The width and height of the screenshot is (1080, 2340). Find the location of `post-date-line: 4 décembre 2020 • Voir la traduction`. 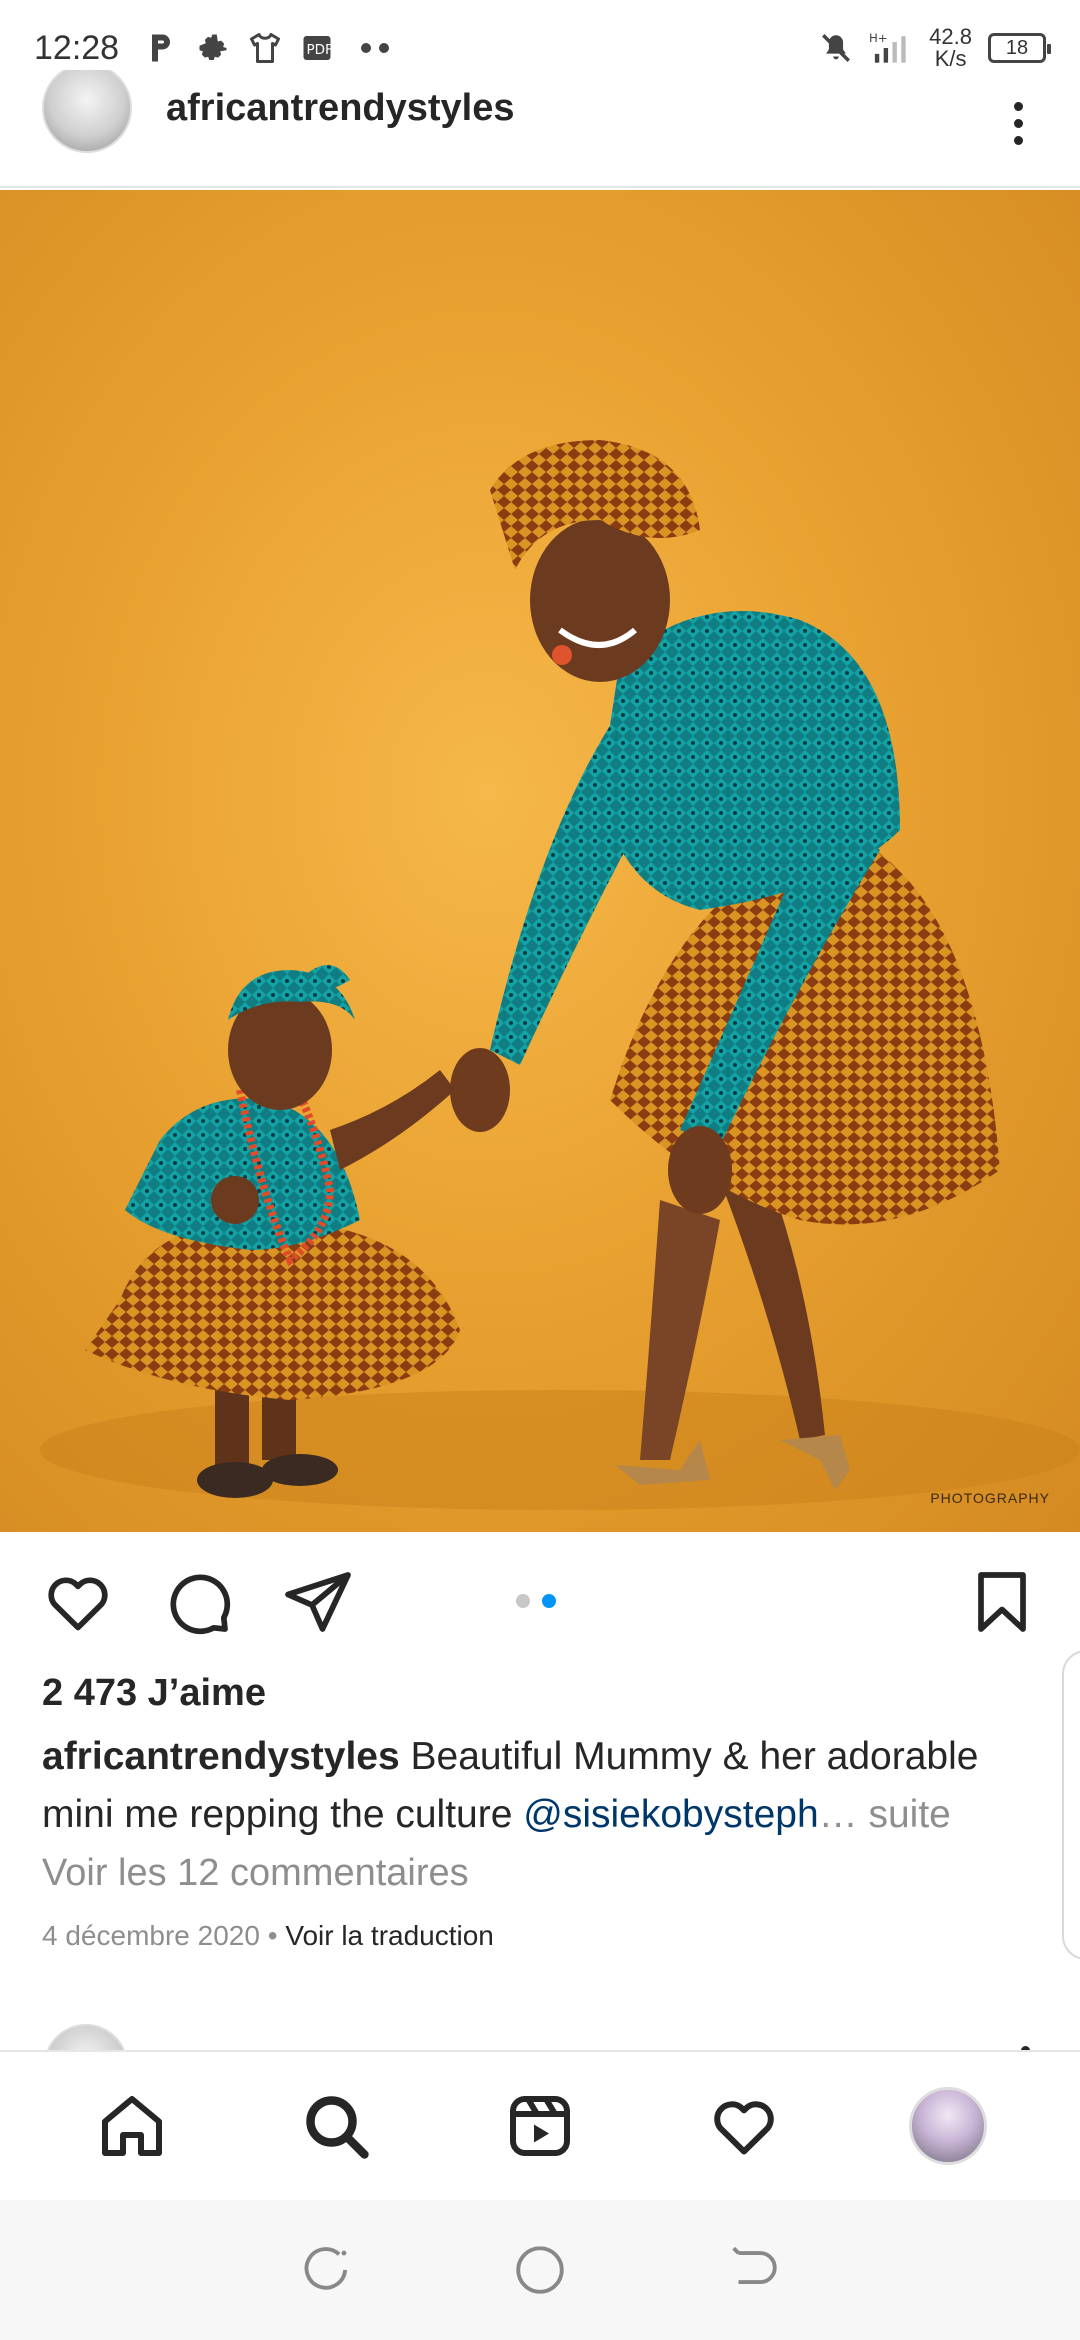

post-date-line: 4 décembre 2020 • Voir la traduction is located at coordinates (268, 1936).